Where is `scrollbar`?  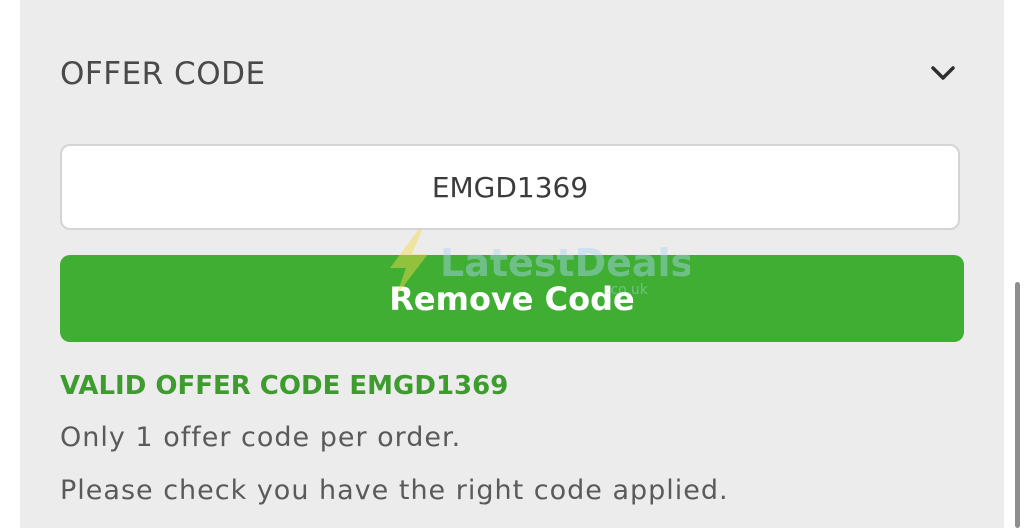 scrollbar is located at coordinates (1017, 405).